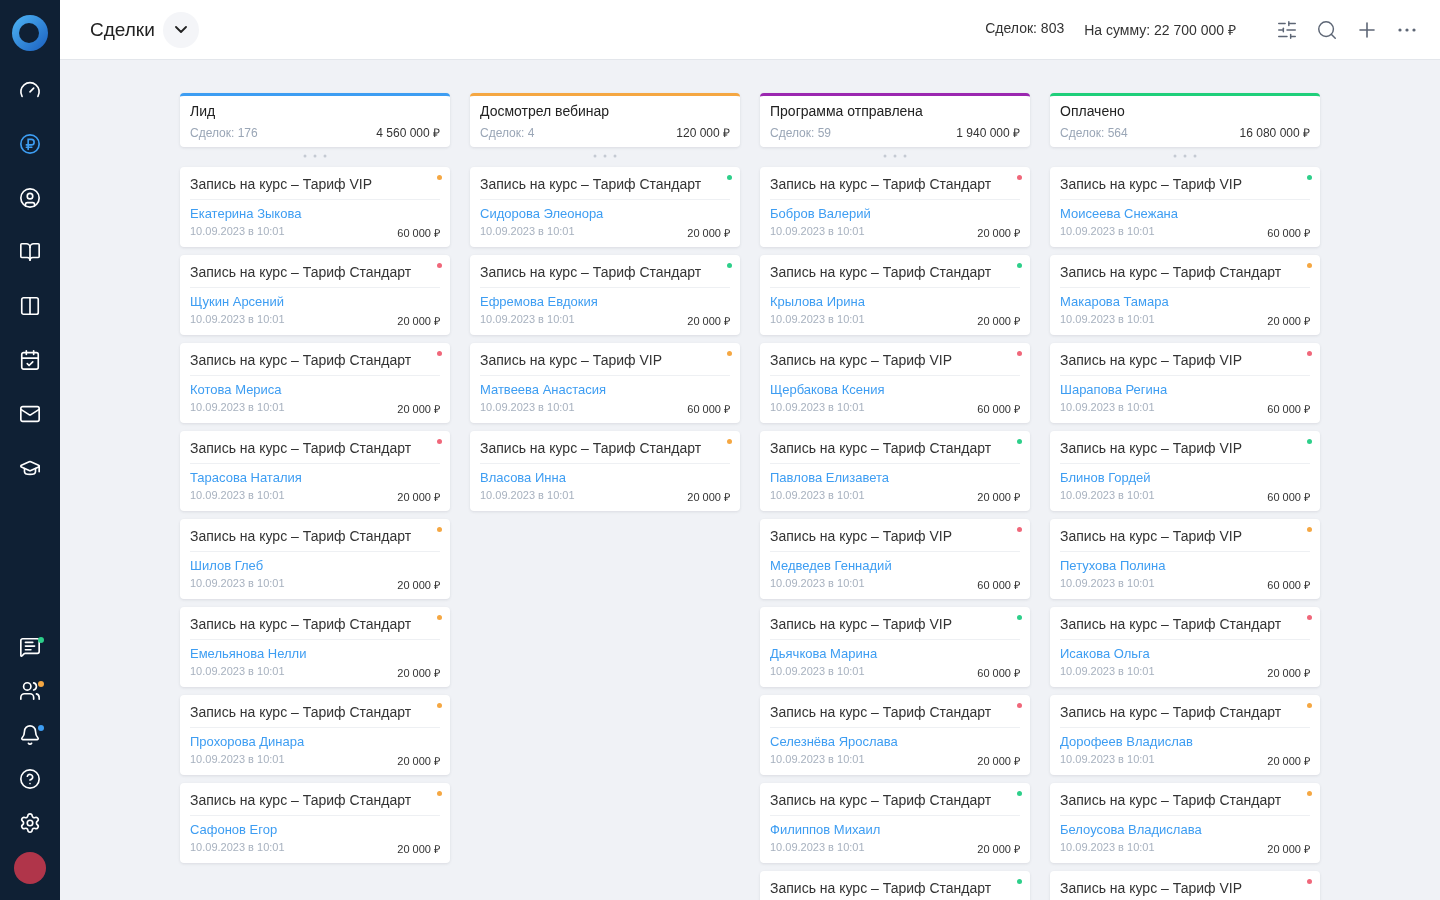  Describe the element at coordinates (703, 133) in the screenshot. I see `stage-total: 120 000 ₽` at that location.